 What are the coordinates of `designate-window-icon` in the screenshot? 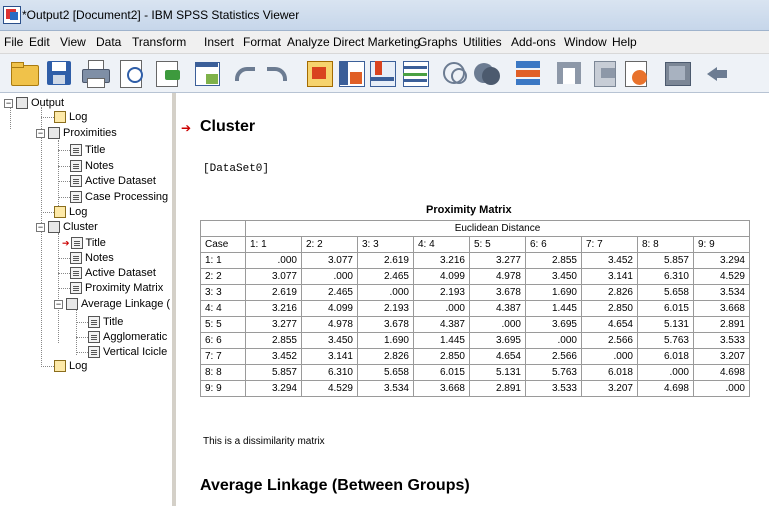 It's located at (677, 73).